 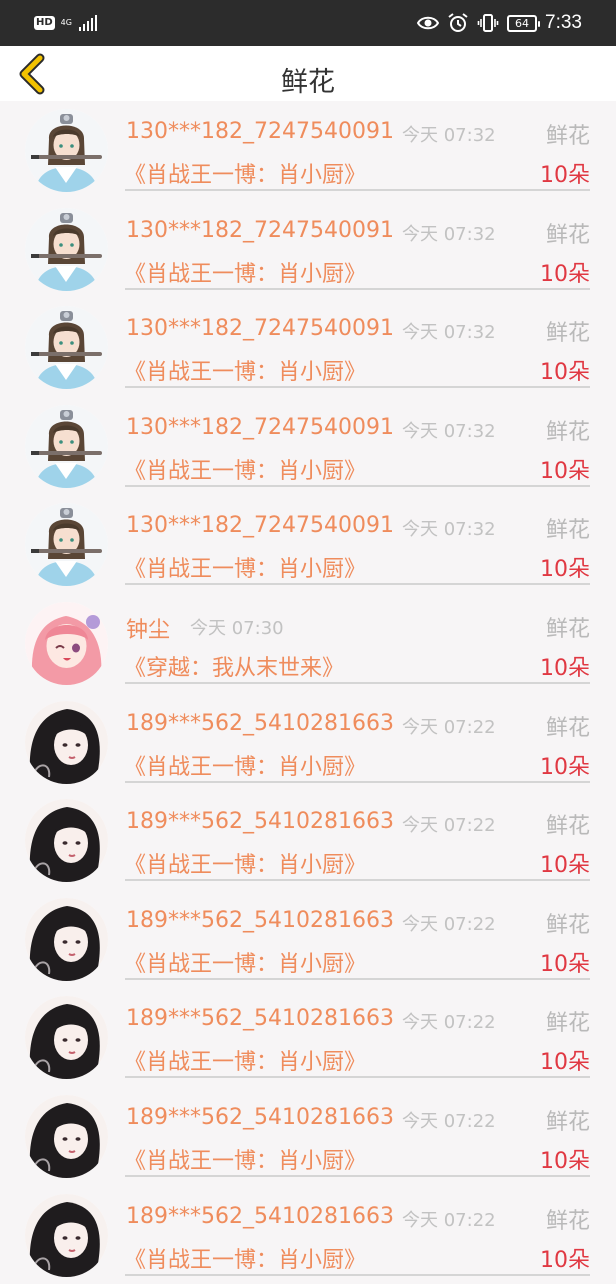 What do you see at coordinates (308, 23) in the screenshot?
I see `status-bar: HD 4G 64 7:33` at bounding box center [308, 23].